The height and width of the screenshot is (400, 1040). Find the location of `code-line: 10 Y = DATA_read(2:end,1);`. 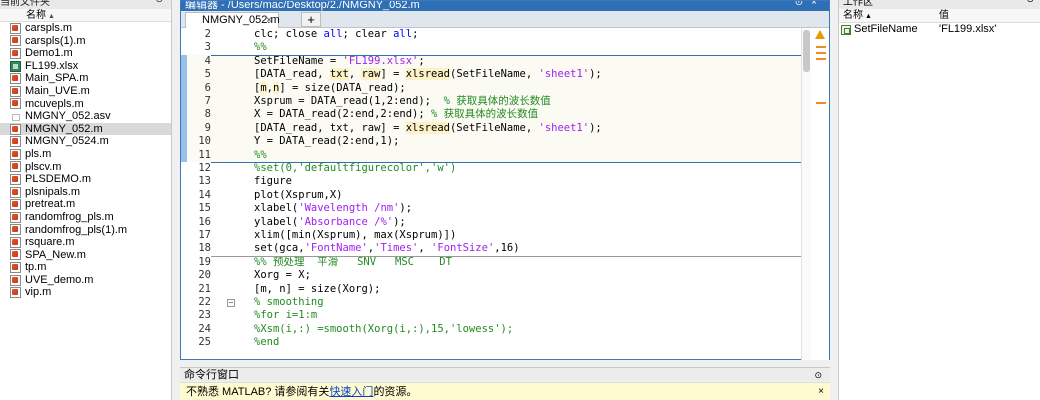

code-line: 10 Y = DATA_read(2:end,1); is located at coordinates (491, 141).